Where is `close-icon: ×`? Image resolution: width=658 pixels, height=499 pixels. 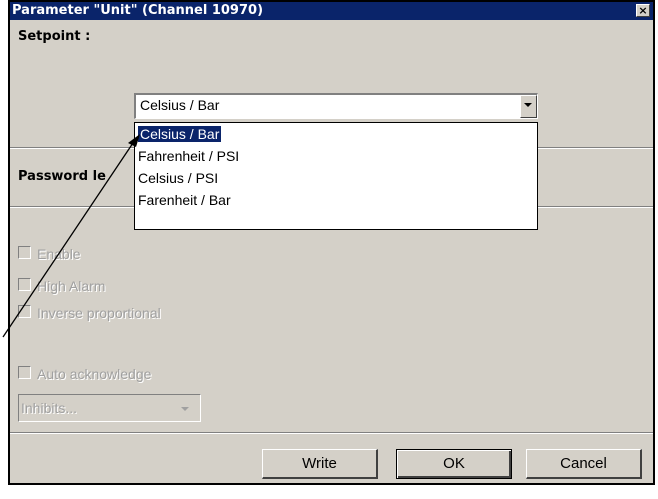
close-icon: × is located at coordinates (643, 10).